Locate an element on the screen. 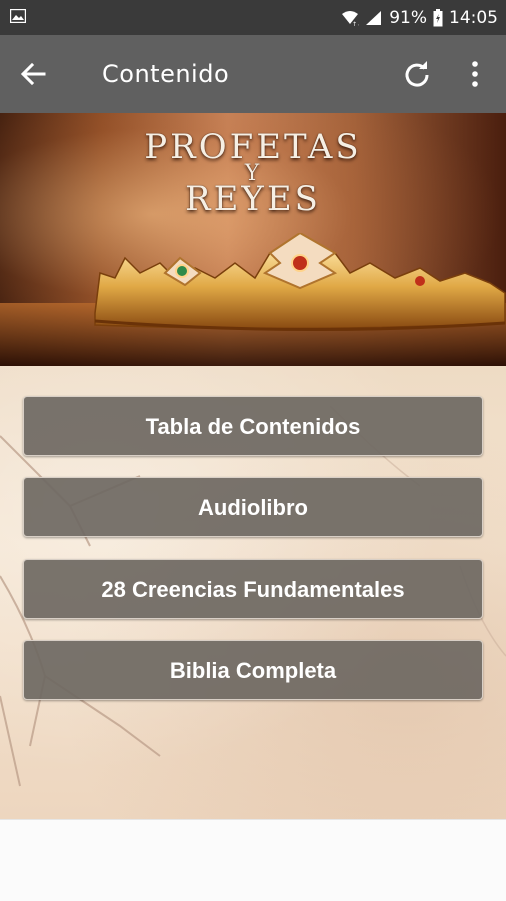 This screenshot has width=506, height=901. crown-image is located at coordinates (253, 299).